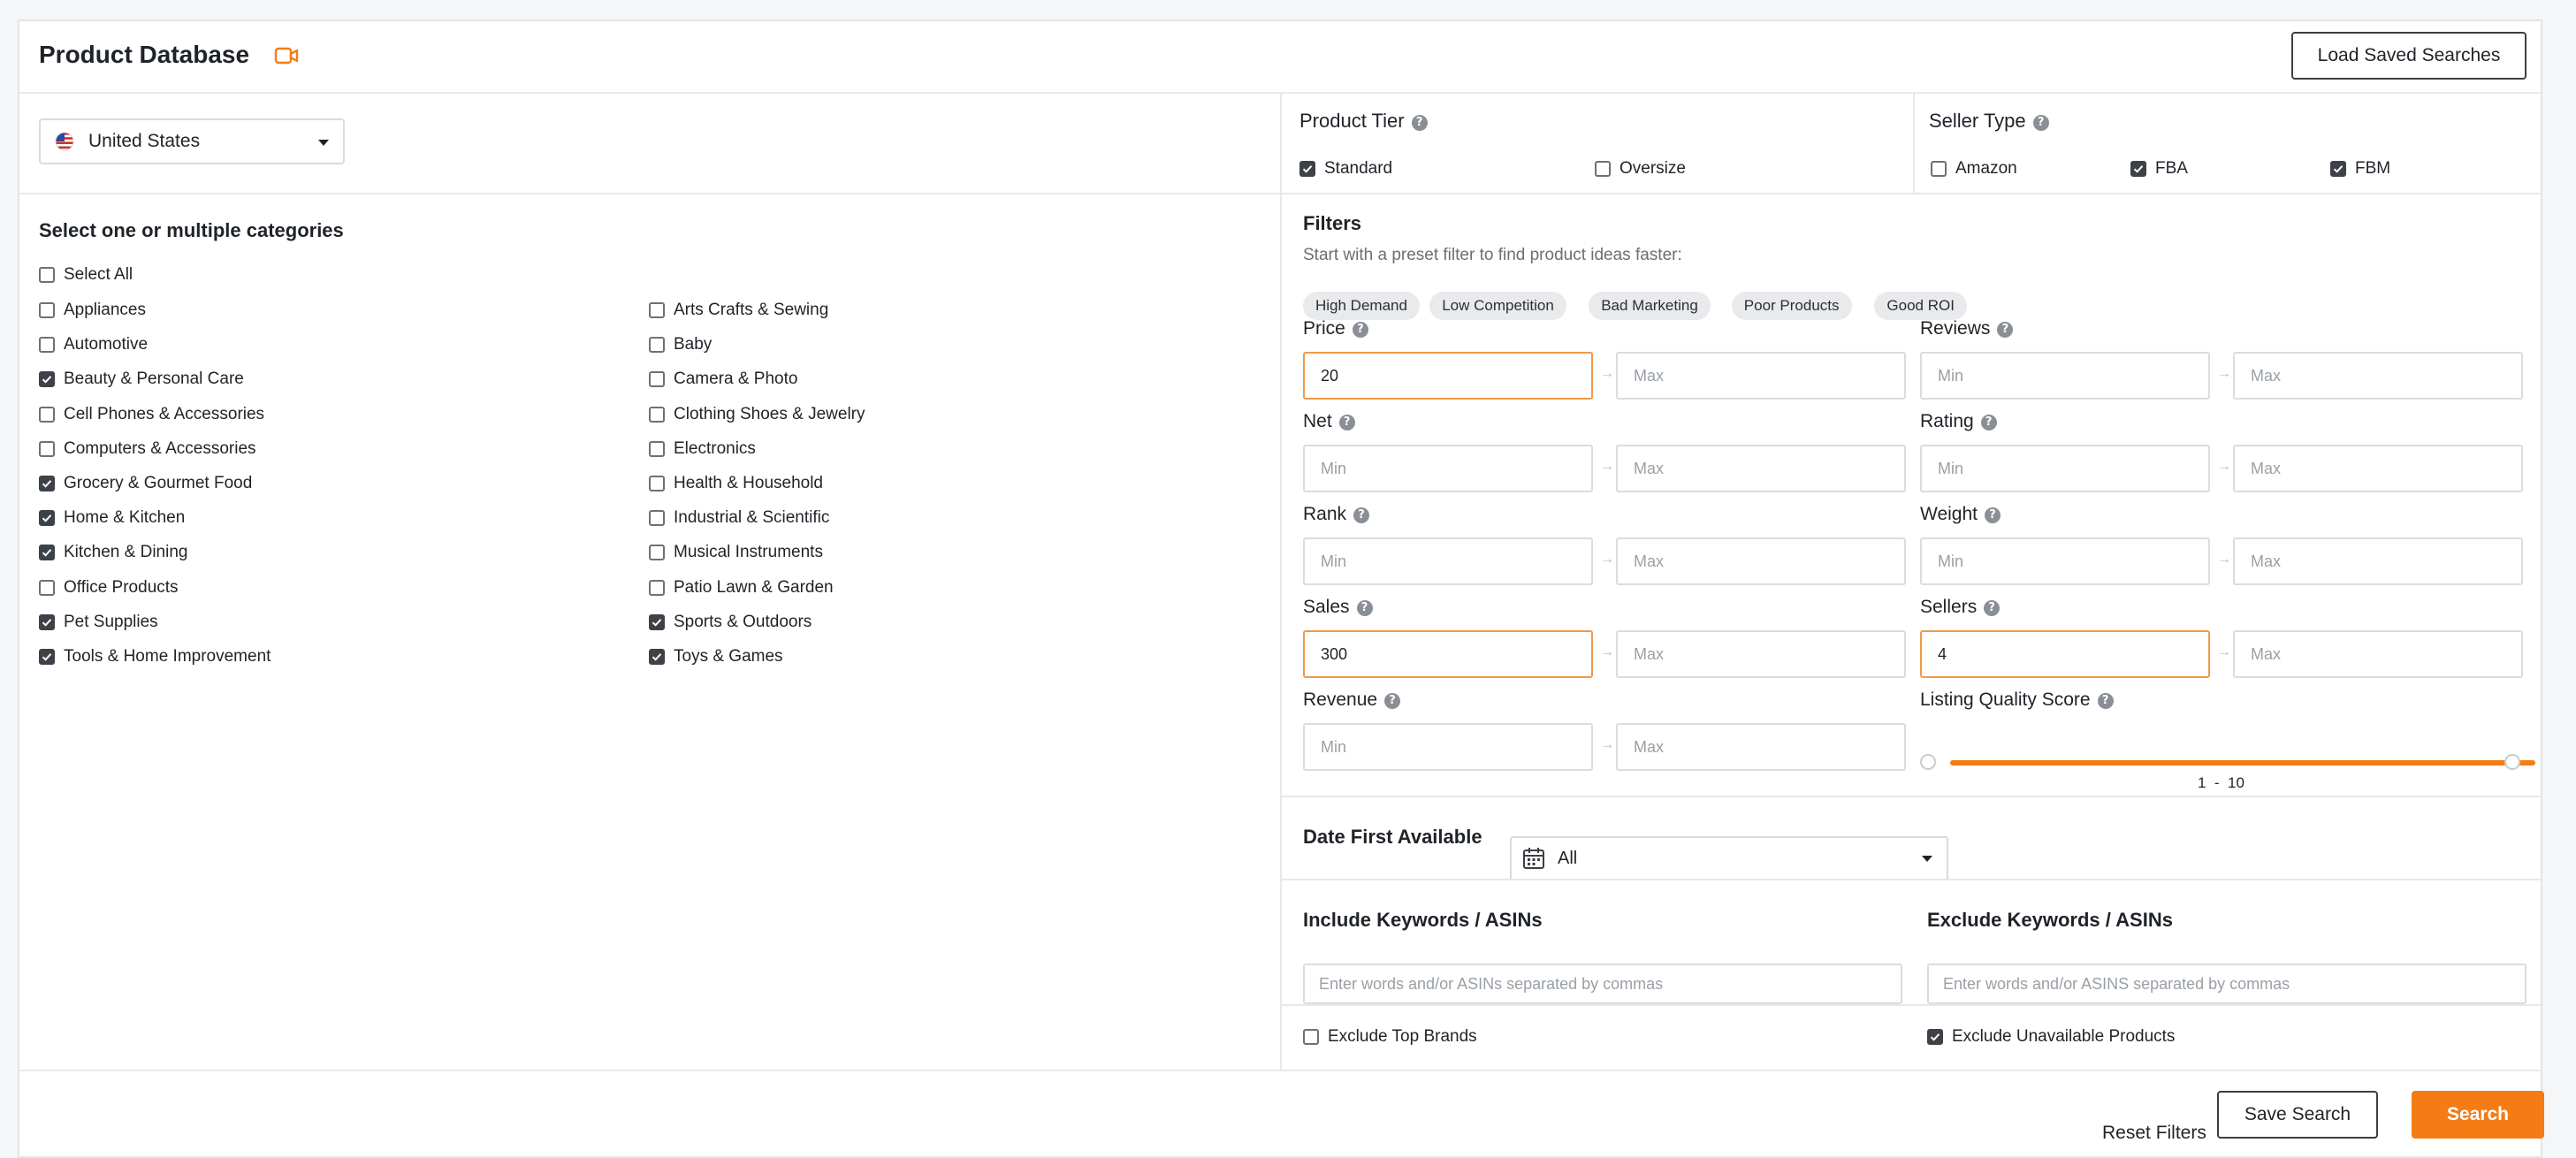 Image resolution: width=2576 pixels, height=1158 pixels. What do you see at coordinates (286, 55) in the screenshot?
I see `video-tutorial-icon` at bounding box center [286, 55].